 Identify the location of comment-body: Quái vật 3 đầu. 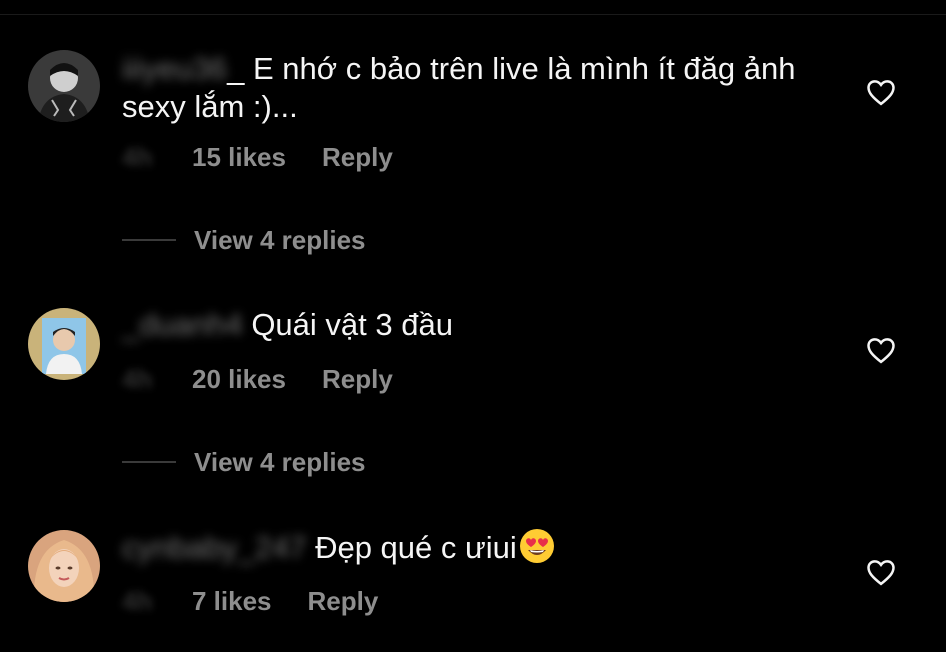
(352, 324).